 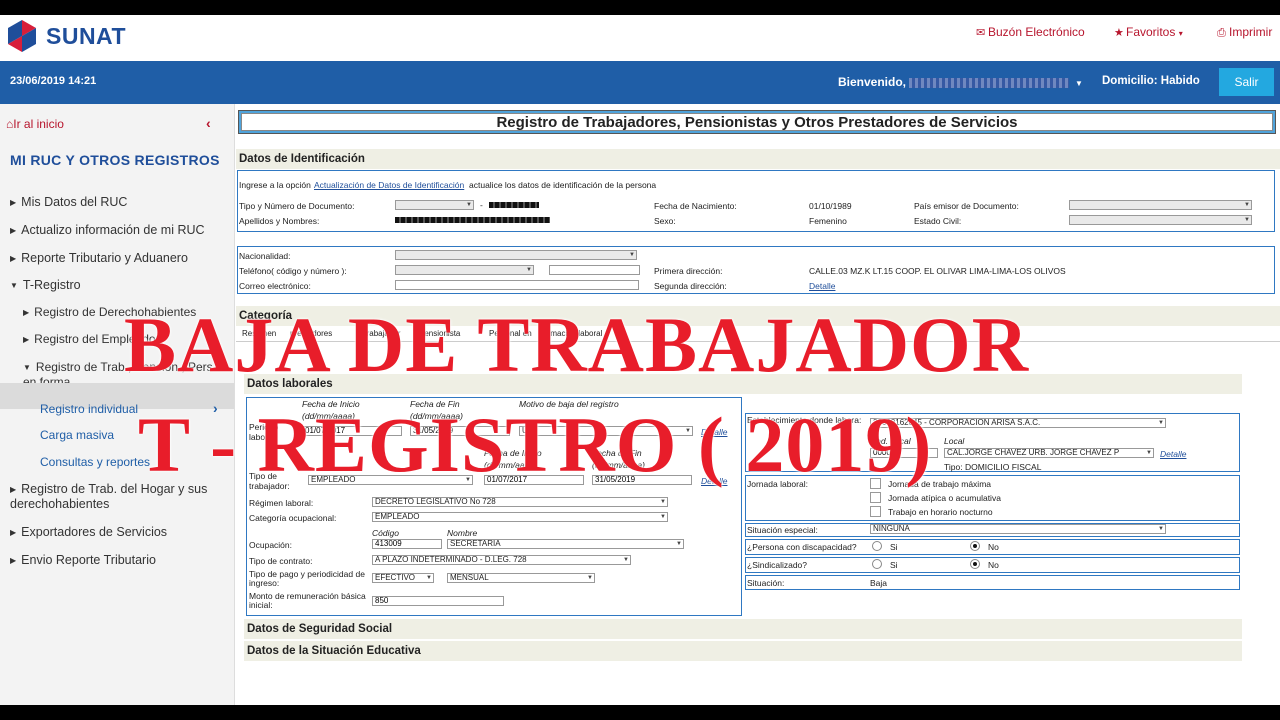 I want to click on sidebar-item-registro-individual: Registro individual, so click(x=89, y=409).